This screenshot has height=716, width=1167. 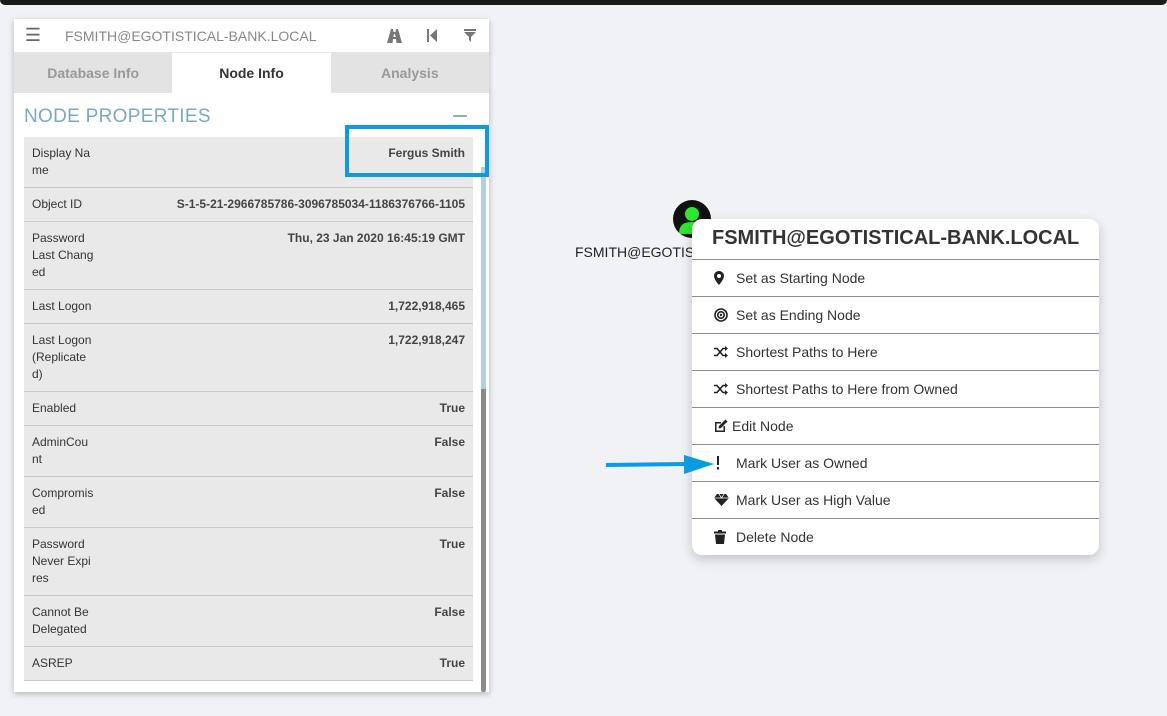 What do you see at coordinates (394, 35) in the screenshot?
I see `path-finding-road-icon` at bounding box center [394, 35].